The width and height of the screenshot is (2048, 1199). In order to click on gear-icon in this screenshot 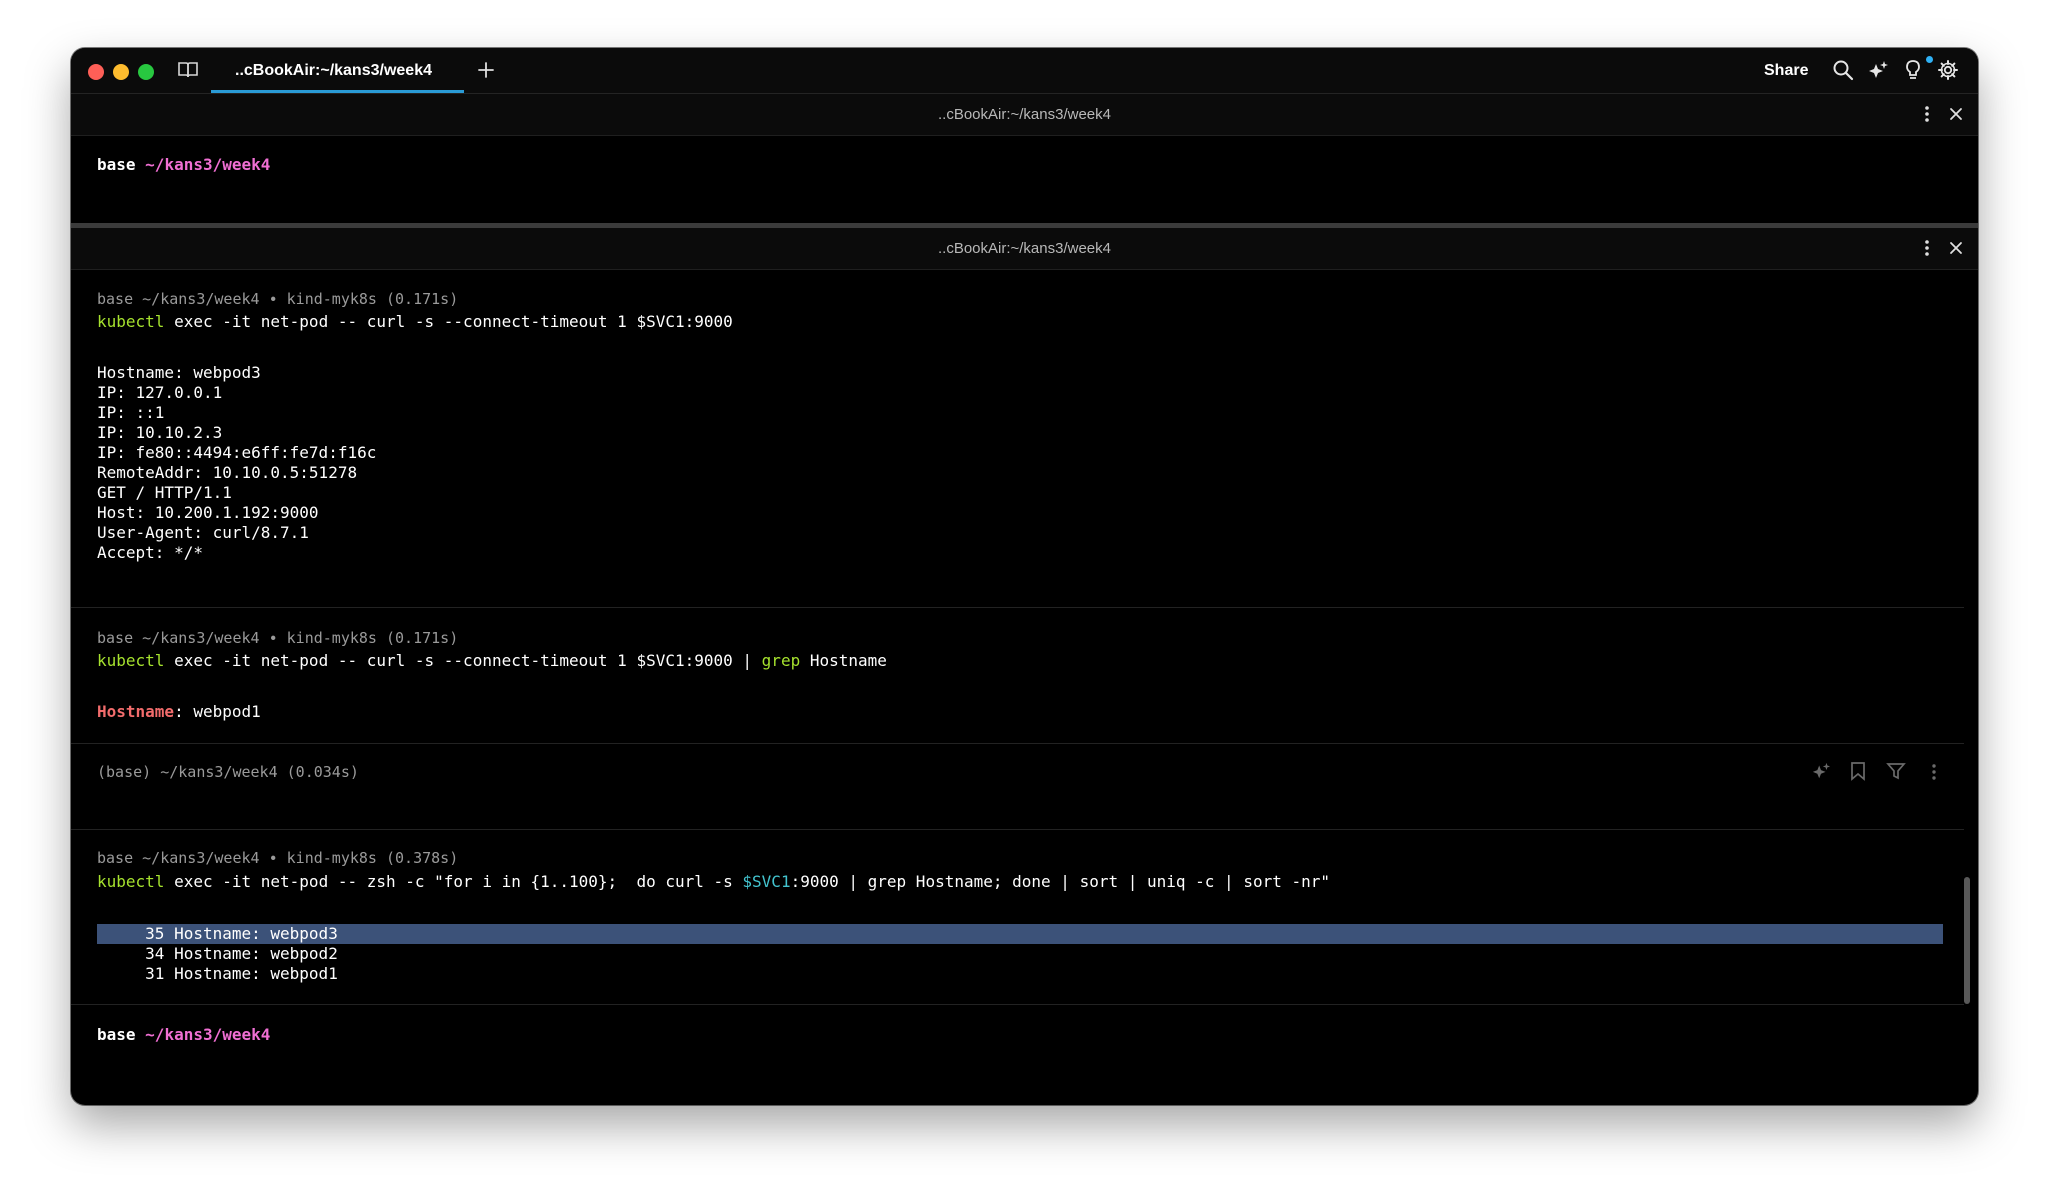, I will do `click(1948, 70)`.